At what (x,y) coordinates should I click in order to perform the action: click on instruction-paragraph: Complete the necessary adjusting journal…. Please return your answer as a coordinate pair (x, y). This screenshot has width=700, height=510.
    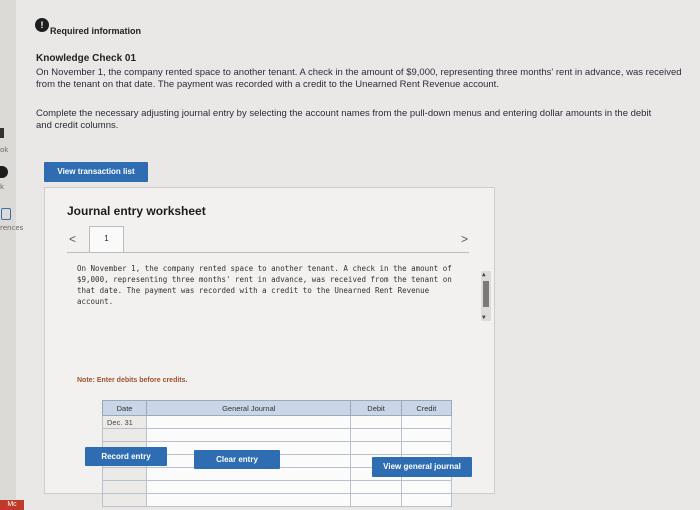
    Looking at the image, I should click on (344, 119).